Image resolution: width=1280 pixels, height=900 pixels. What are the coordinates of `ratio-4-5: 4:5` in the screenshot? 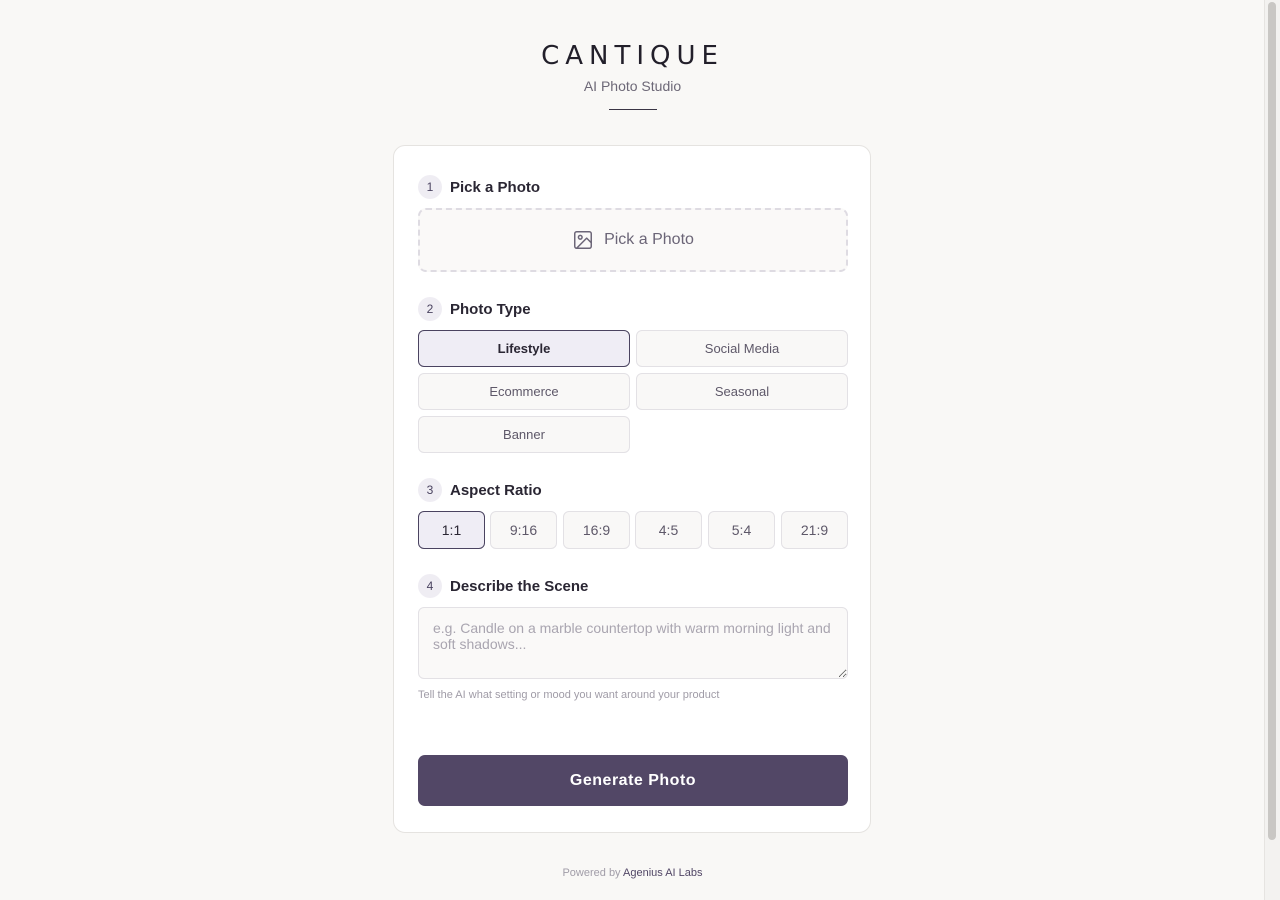 It's located at (668, 530).